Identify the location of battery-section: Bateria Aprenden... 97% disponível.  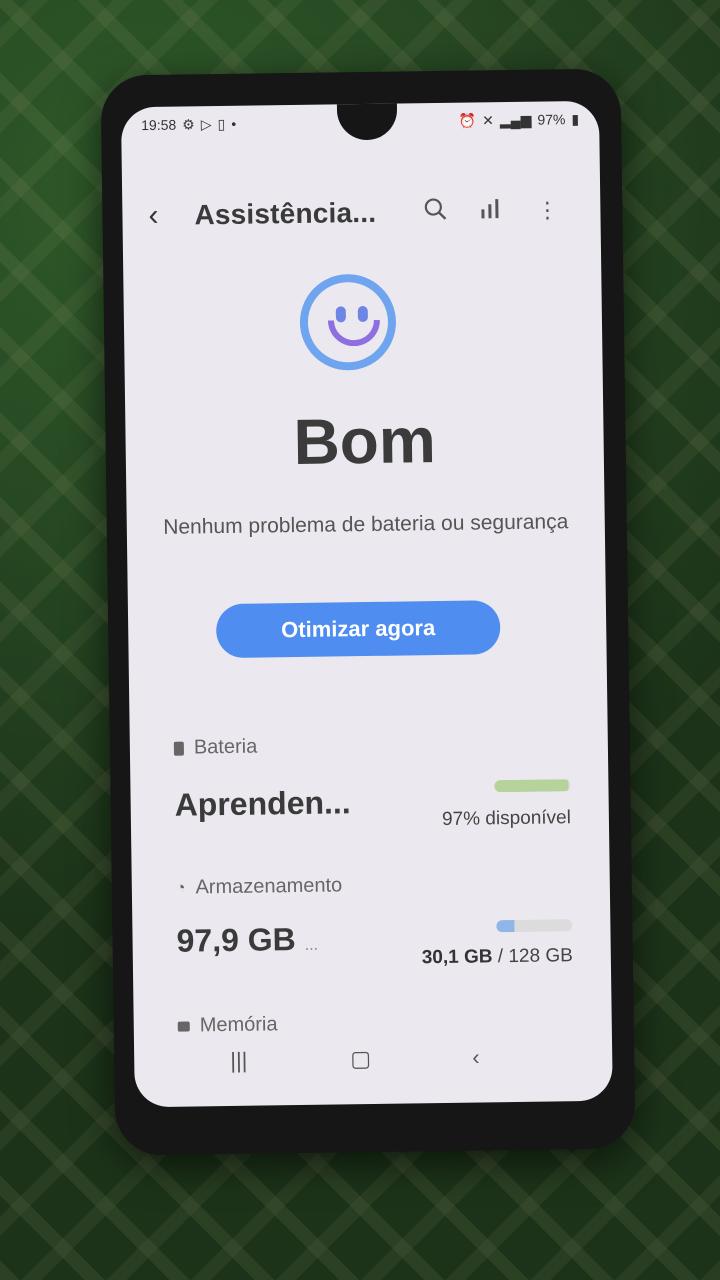
(372, 784).